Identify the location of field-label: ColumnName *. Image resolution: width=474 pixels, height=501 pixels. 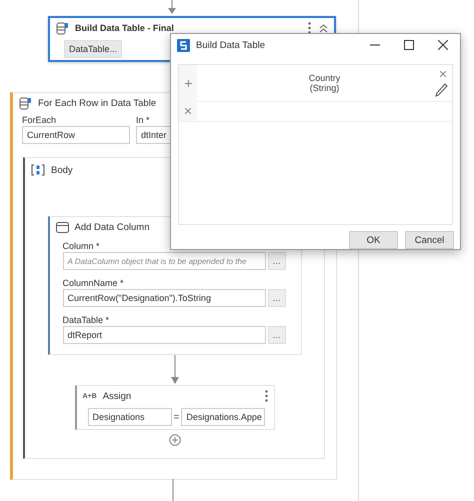
(93, 283).